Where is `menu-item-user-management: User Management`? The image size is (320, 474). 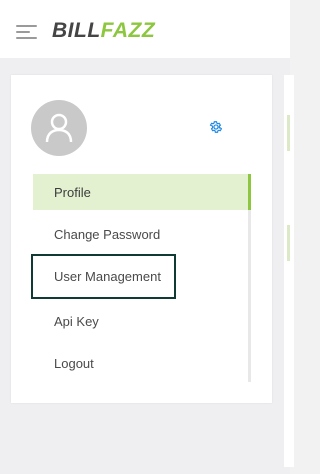
menu-item-user-management: User Management is located at coordinates (103, 276).